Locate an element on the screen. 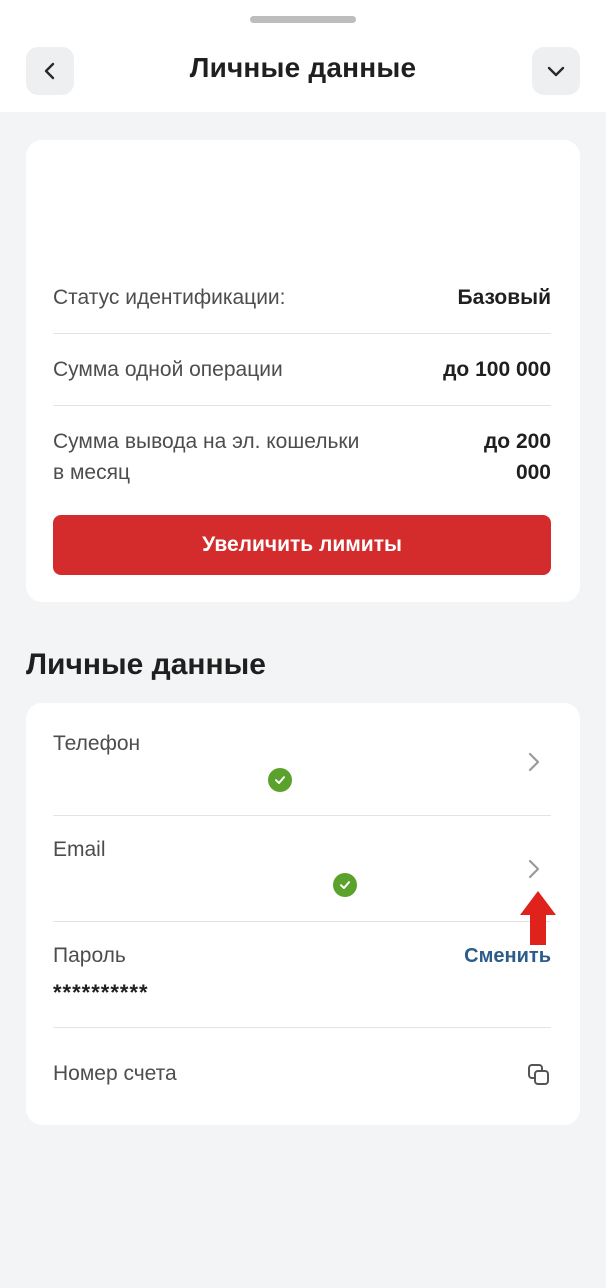 This screenshot has height=1288, width=606. sheet-grabber is located at coordinates (303, 19).